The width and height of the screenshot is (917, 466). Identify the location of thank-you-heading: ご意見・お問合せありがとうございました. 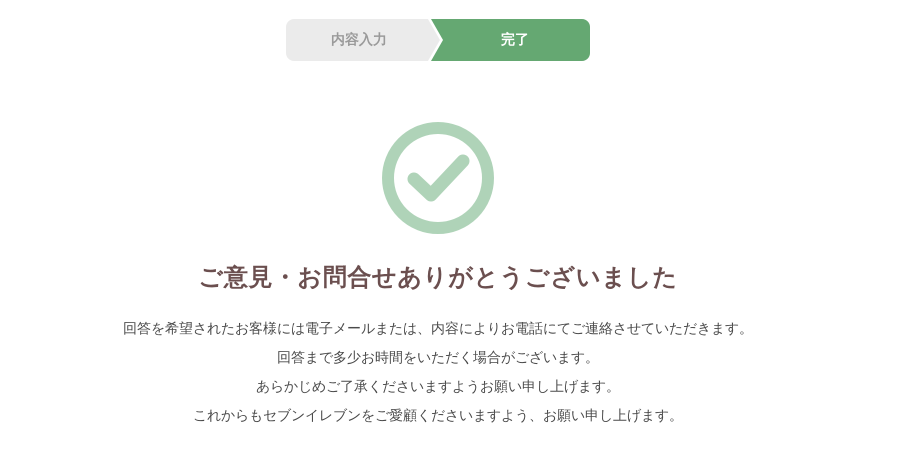
(438, 277).